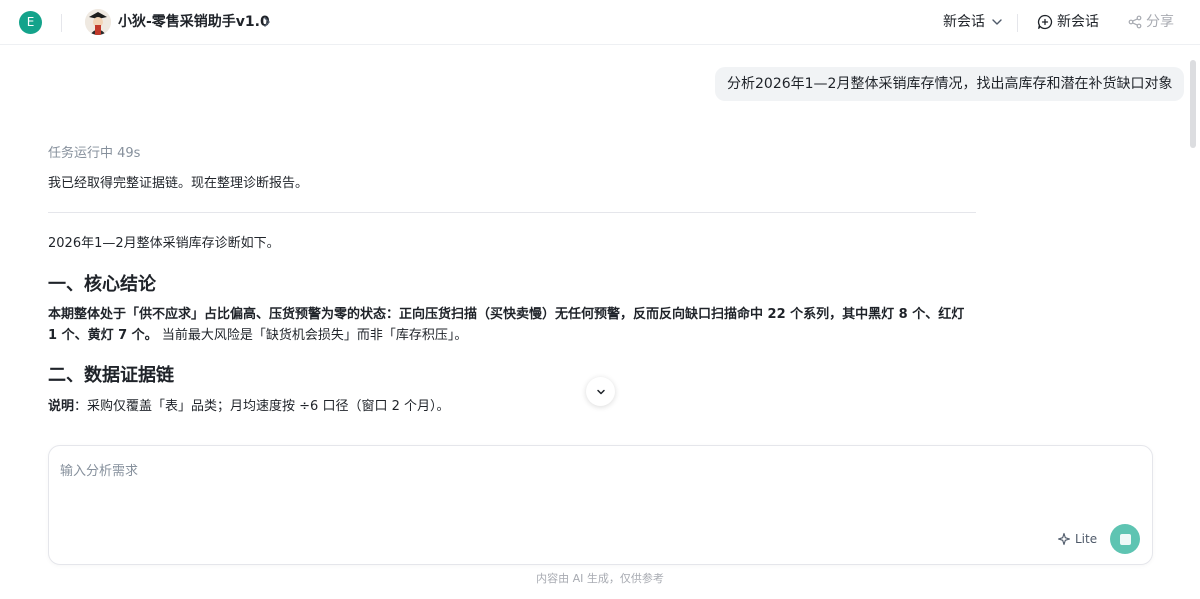  What do you see at coordinates (164, 243) in the screenshot?
I see `report-lead: 2026年1—2月整体采销库存诊断如下。` at bounding box center [164, 243].